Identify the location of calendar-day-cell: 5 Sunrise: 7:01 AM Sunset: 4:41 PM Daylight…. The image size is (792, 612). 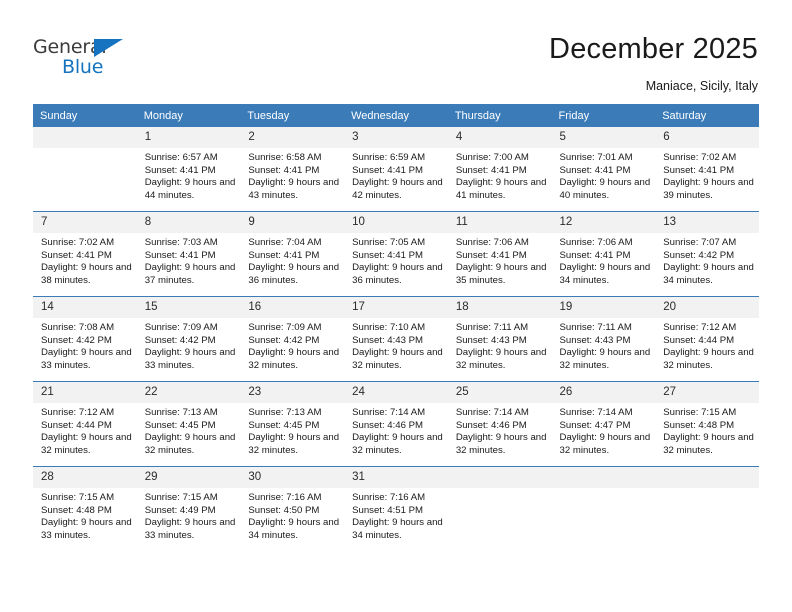
(603, 169).